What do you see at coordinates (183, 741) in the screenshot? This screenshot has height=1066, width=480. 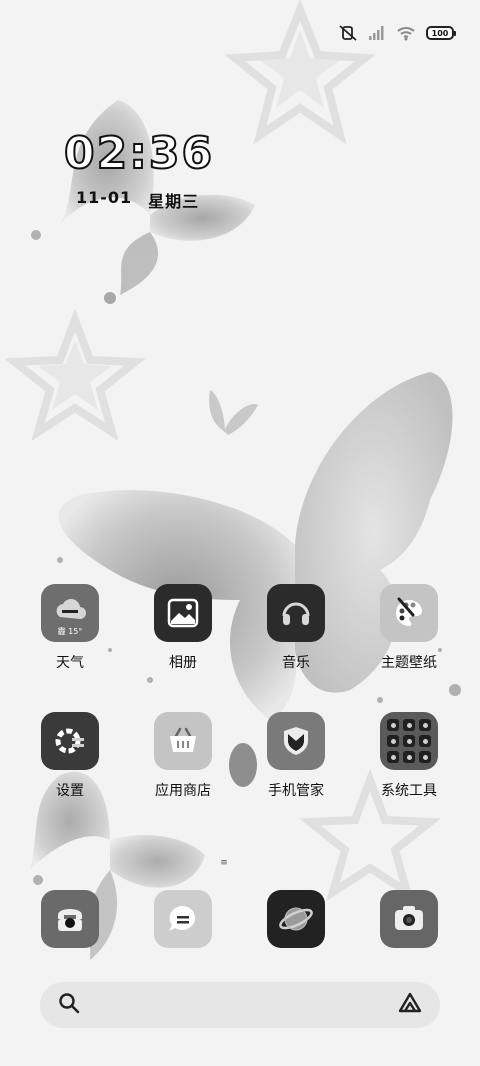 I see `basket-icon` at bounding box center [183, 741].